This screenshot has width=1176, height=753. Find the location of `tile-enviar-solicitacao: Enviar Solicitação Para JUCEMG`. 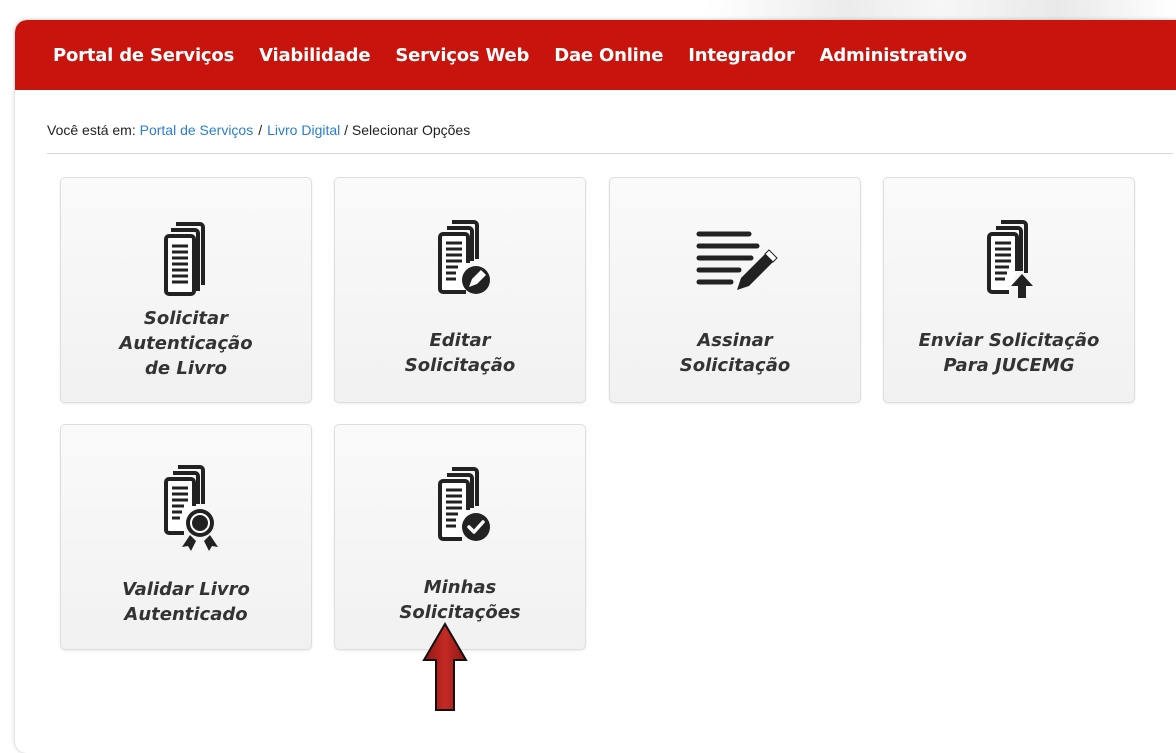

tile-enviar-solicitacao: Enviar Solicitação Para JUCEMG is located at coordinates (1009, 290).